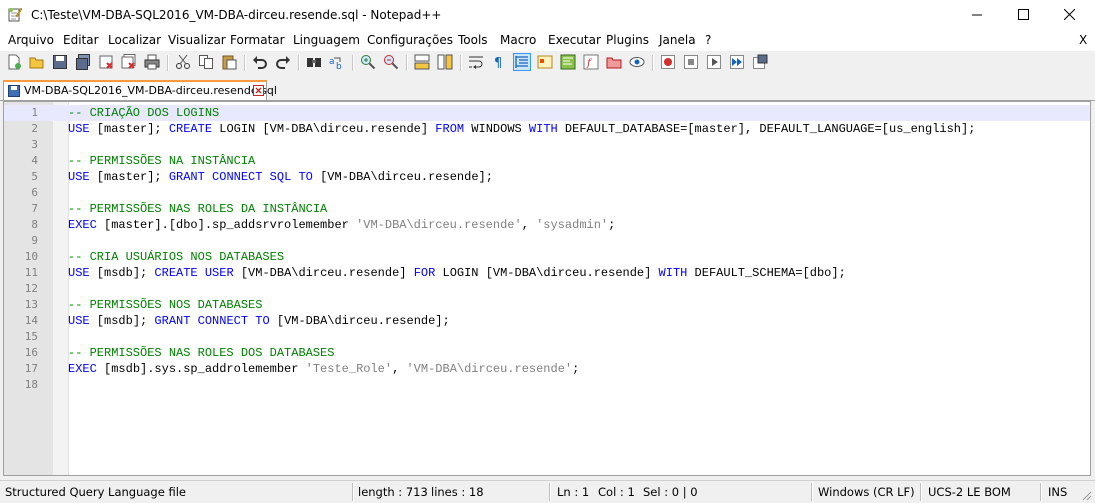  What do you see at coordinates (614, 62) in the screenshot?
I see `folder-as-workspace-icon` at bounding box center [614, 62].